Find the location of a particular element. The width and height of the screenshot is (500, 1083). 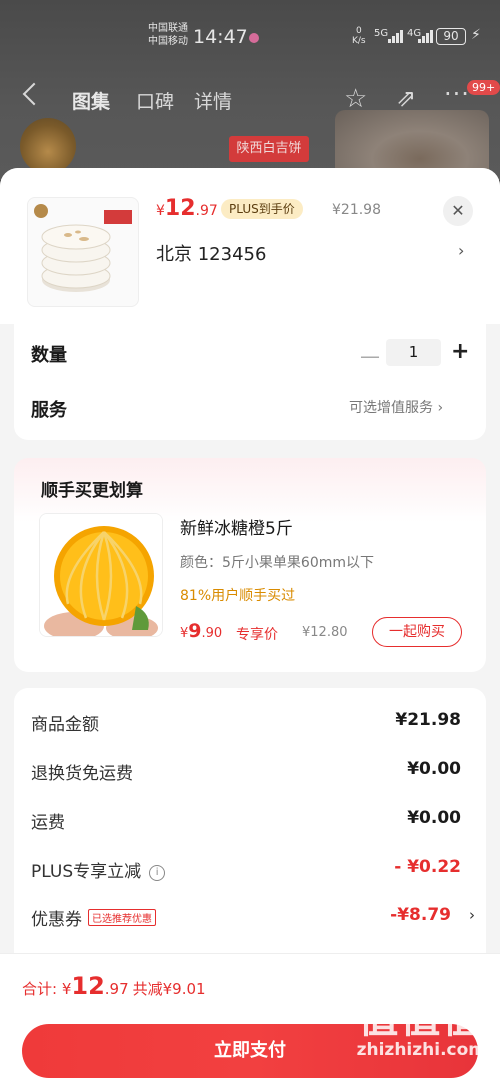

network-speed: 0 K/s is located at coordinates (359, 36).